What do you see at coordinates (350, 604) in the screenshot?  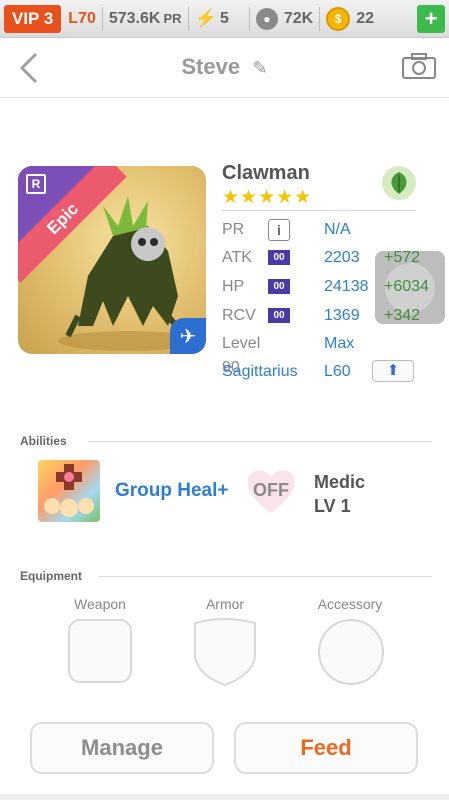 I see `accessory-label: Accessory` at bounding box center [350, 604].